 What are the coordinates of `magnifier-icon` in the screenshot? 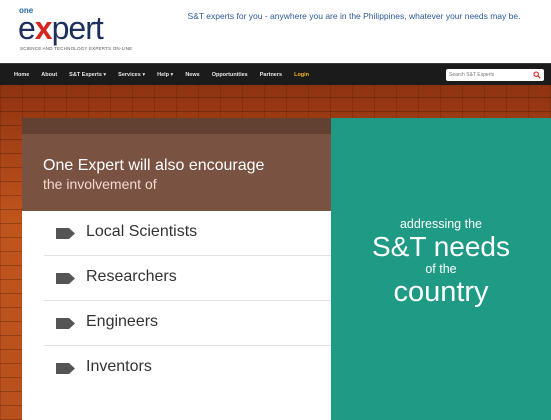 It's located at (537, 75).